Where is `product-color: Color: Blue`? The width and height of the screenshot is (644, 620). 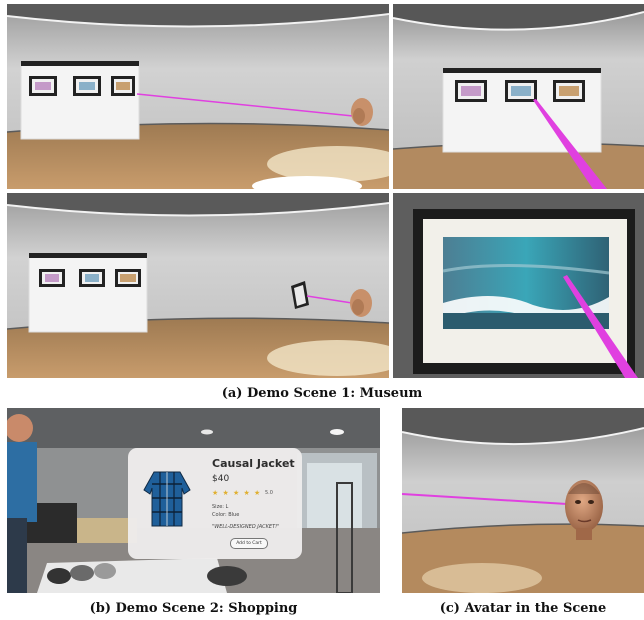
product-color: Color: Blue is located at coordinates (226, 515).